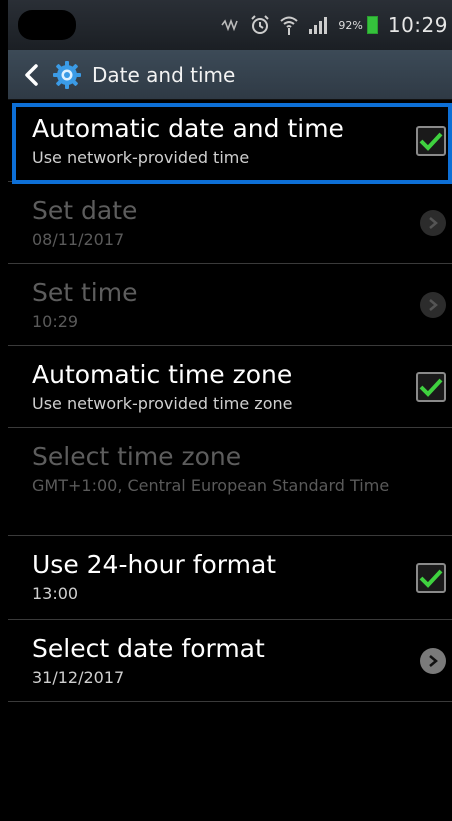 This screenshot has width=452, height=821. I want to click on setting-label: Automatic time zone, so click(162, 374).